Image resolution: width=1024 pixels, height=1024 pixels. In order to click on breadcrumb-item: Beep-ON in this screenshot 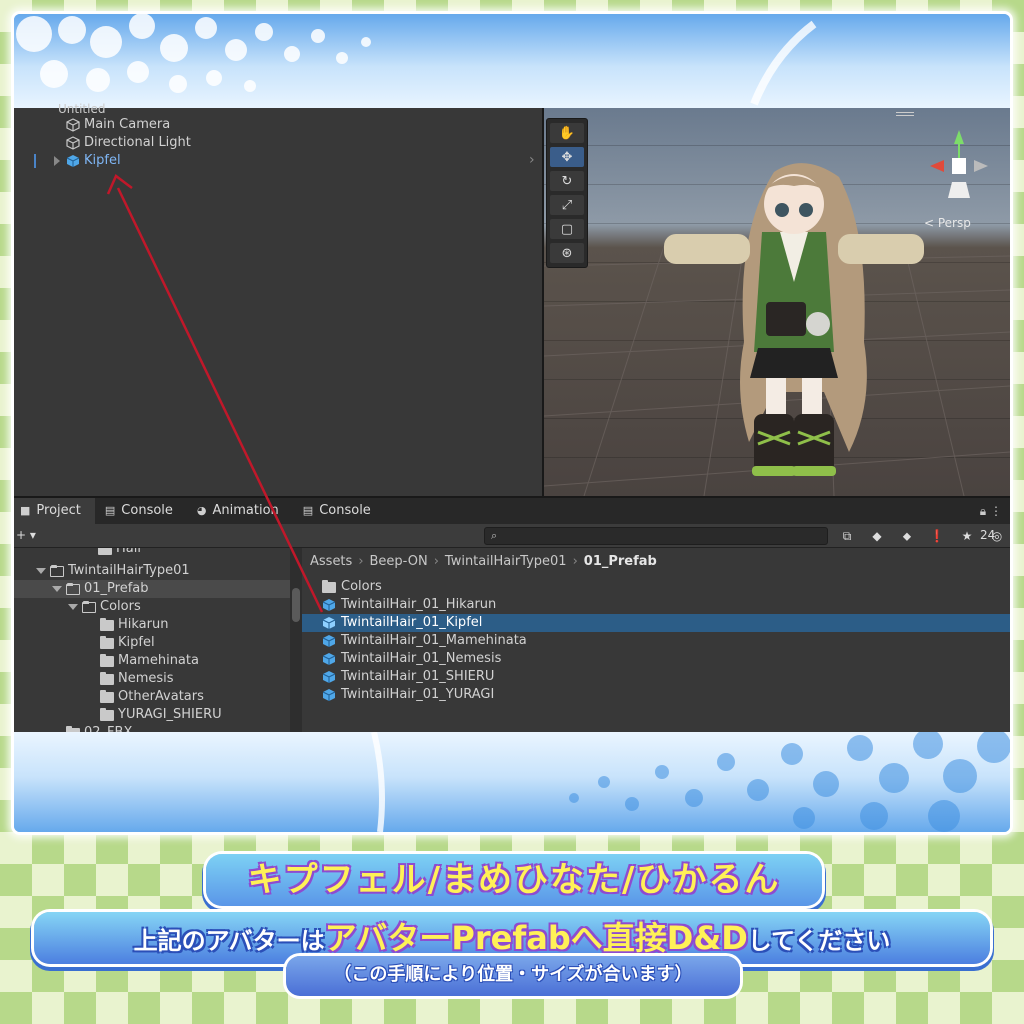, I will do `click(399, 561)`.